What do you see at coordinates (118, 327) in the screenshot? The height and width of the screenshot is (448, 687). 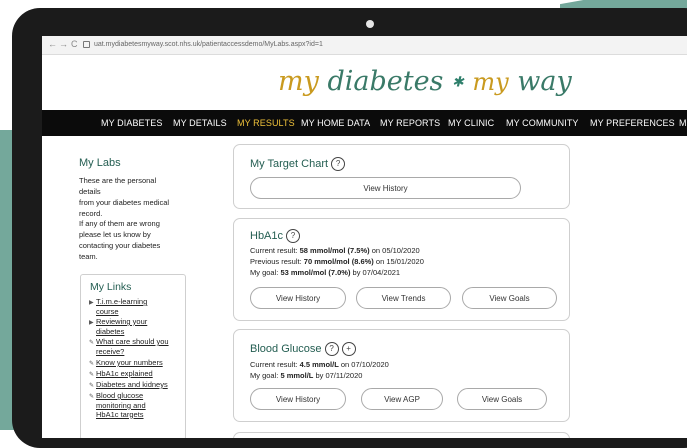 I see `link-reviewing-diabetes: ▶ Reviewing your diabetes` at bounding box center [118, 327].